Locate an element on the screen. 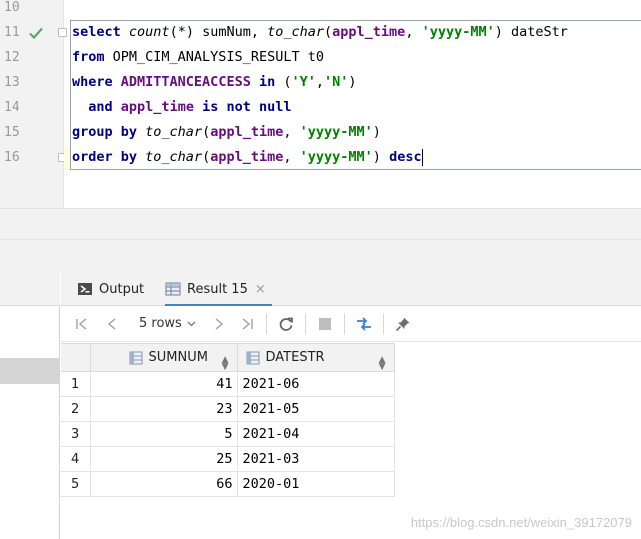 The width and height of the screenshot is (641, 539). tab-output: Output is located at coordinates (110, 289).